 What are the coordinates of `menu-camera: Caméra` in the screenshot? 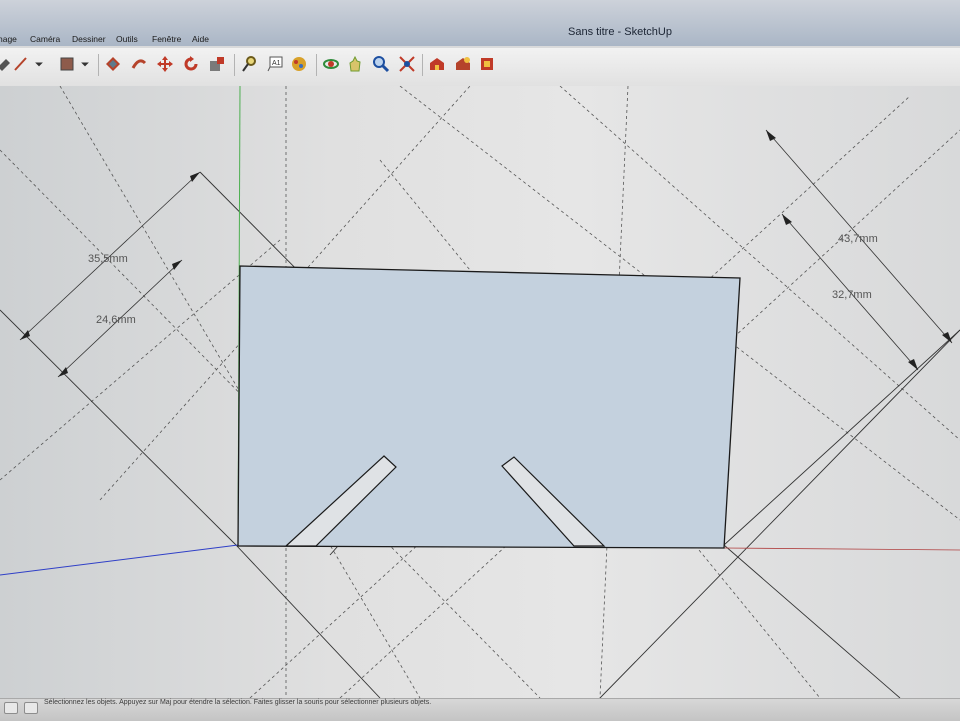 It's located at (45, 39).